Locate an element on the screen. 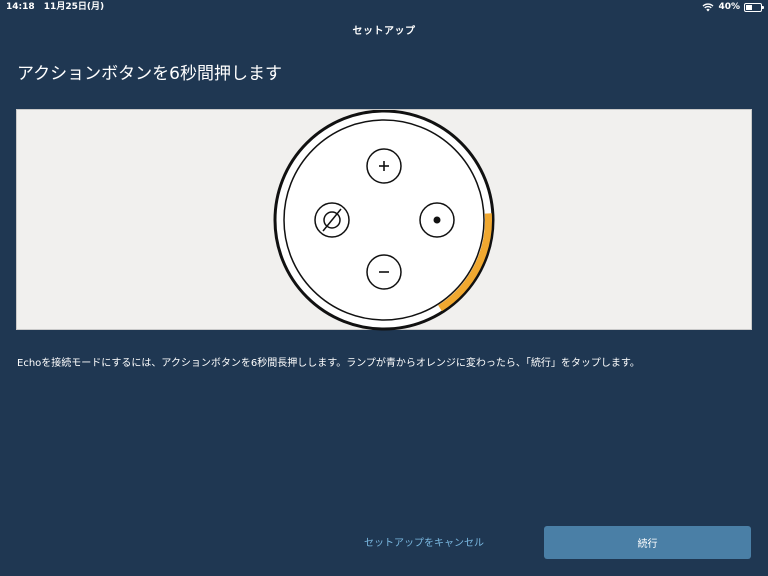  status-date: 11月25日(月) is located at coordinates (74, 7).